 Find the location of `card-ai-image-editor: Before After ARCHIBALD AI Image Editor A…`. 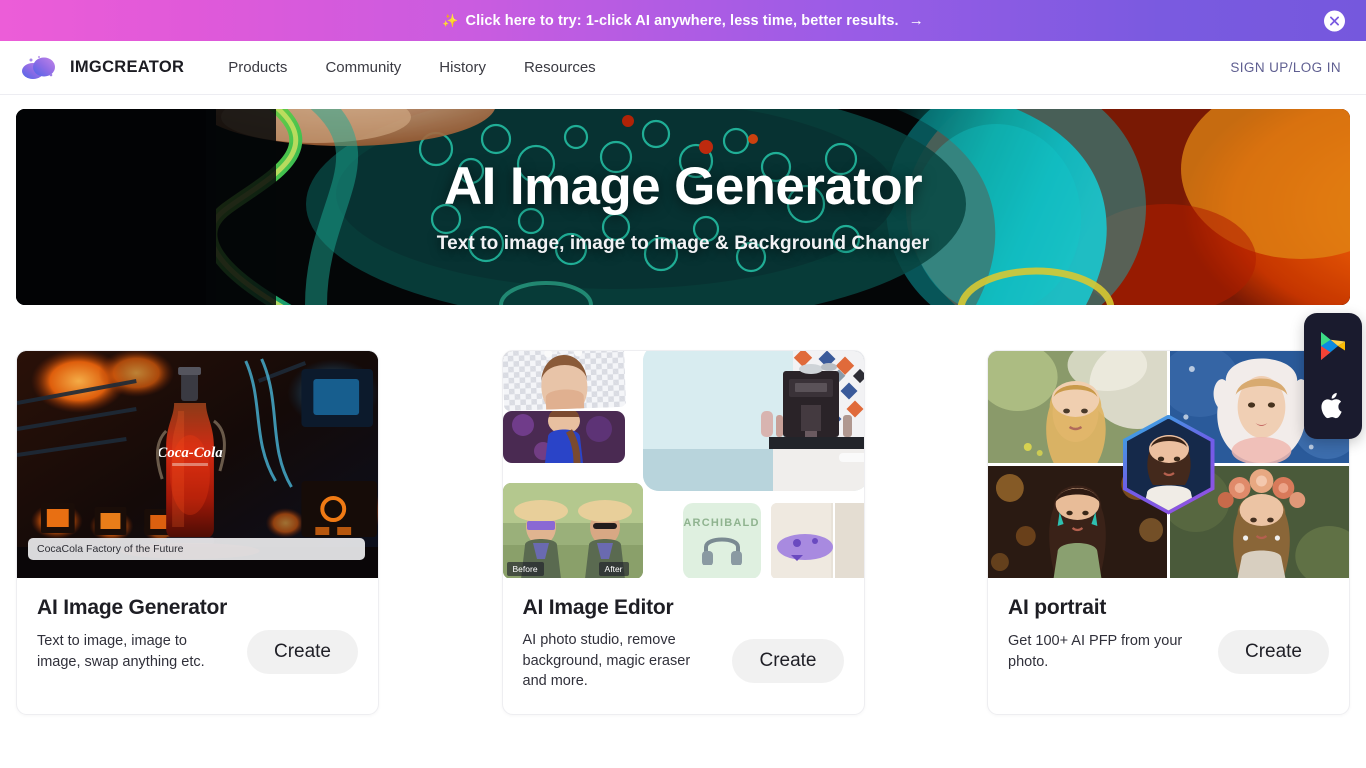

card-ai-image-editor: Before After ARCHIBALD AI Image Editor A… is located at coordinates (683, 532).